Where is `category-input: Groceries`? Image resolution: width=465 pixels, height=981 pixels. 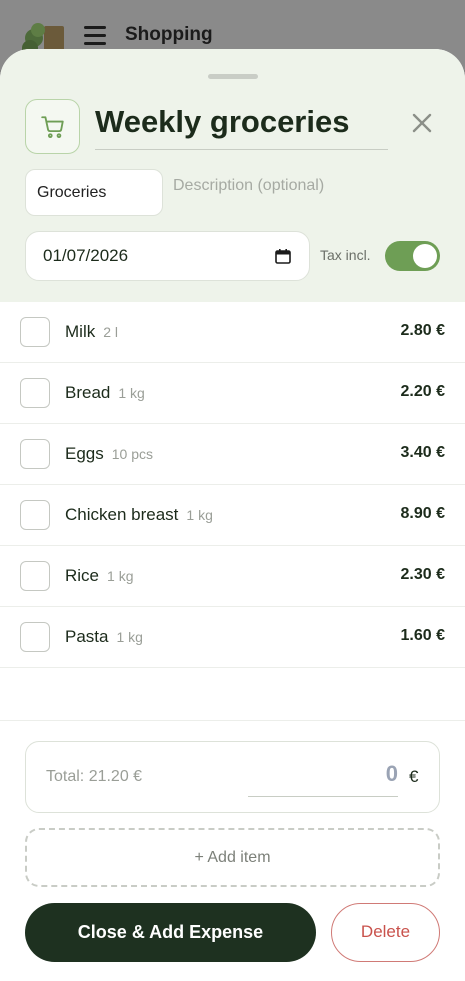 category-input: Groceries is located at coordinates (94, 192).